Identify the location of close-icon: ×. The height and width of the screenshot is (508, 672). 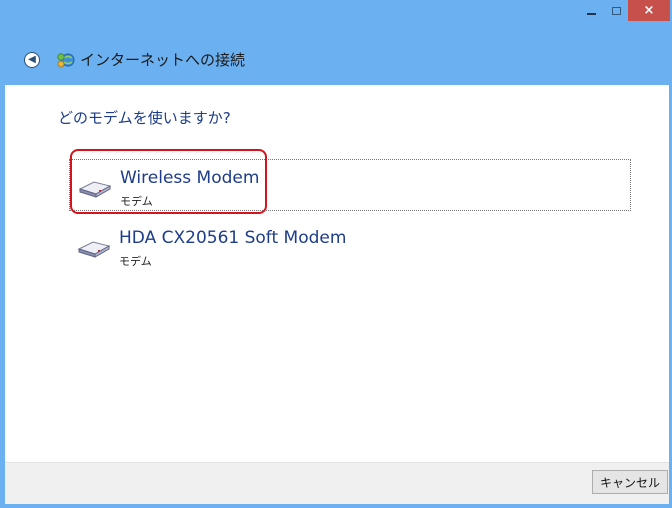
(649, 10).